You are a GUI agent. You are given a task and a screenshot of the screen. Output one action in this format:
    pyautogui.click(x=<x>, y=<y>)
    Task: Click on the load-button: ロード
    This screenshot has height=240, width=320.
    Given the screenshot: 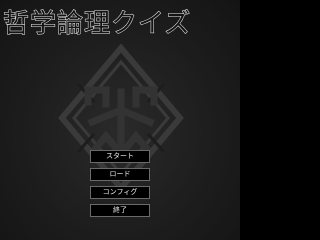 What is the action you would take?
    pyautogui.click(x=120, y=174)
    